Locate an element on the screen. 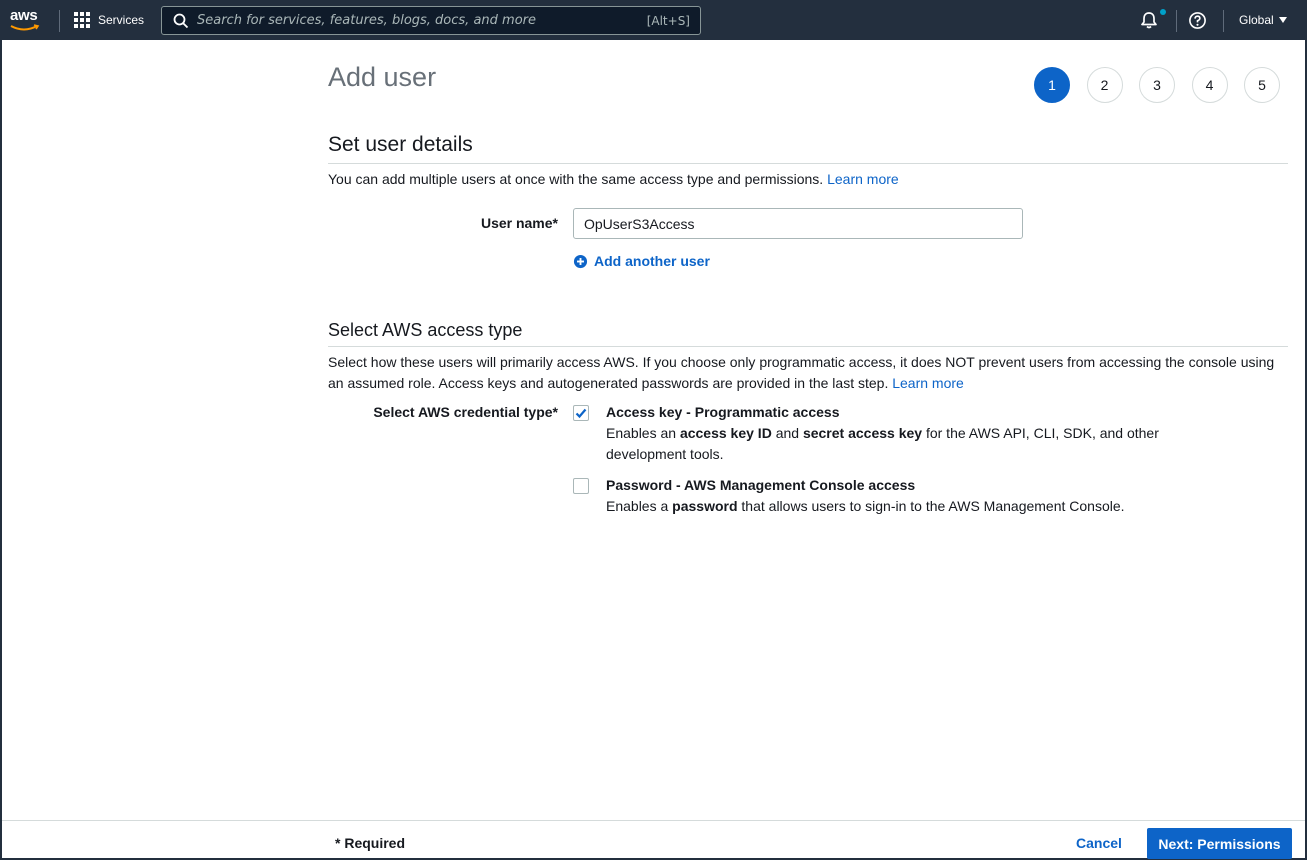 The height and width of the screenshot is (860, 1307). wizard-step-5: 5 is located at coordinates (1262, 85).